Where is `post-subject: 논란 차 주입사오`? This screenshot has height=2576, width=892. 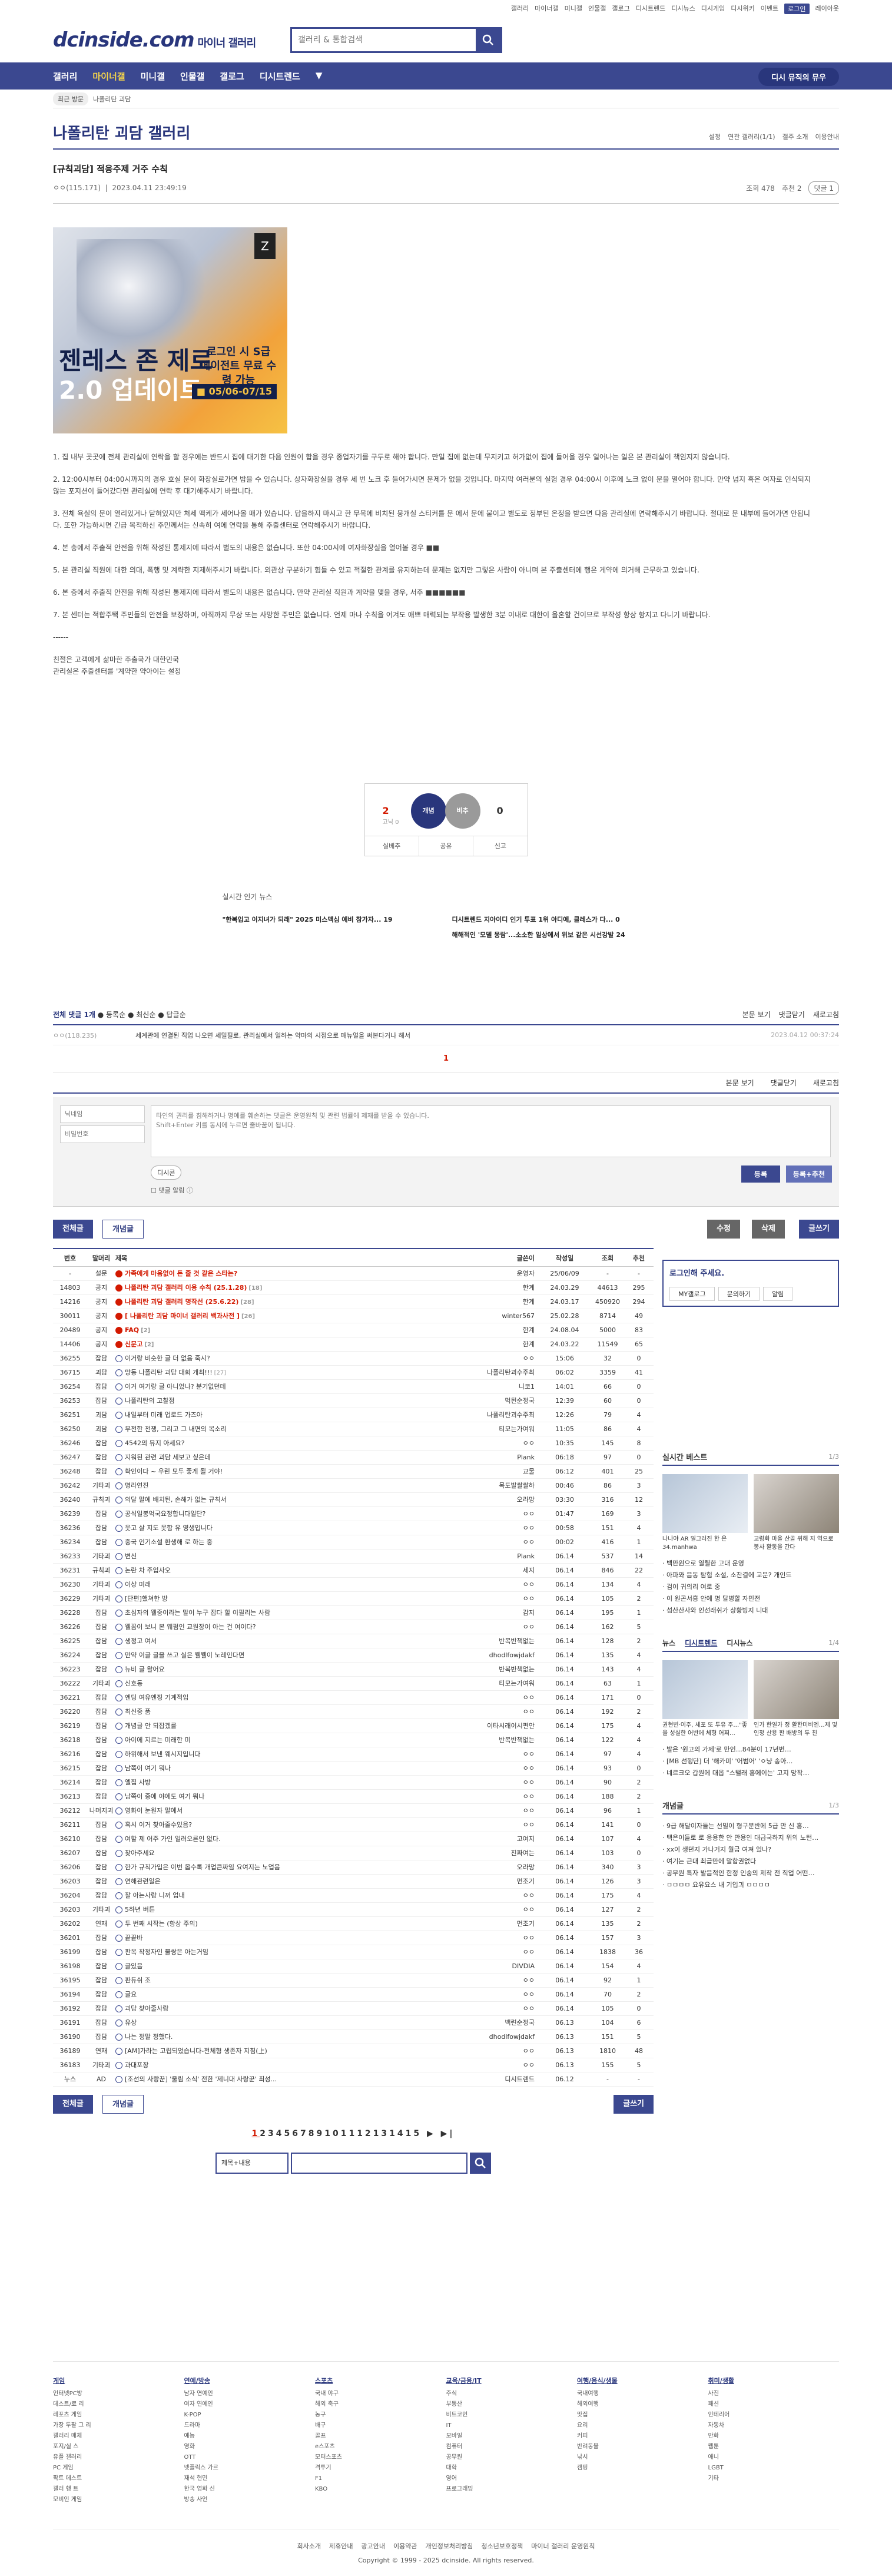 post-subject: 논란 차 주입사오 is located at coordinates (276, 1570).